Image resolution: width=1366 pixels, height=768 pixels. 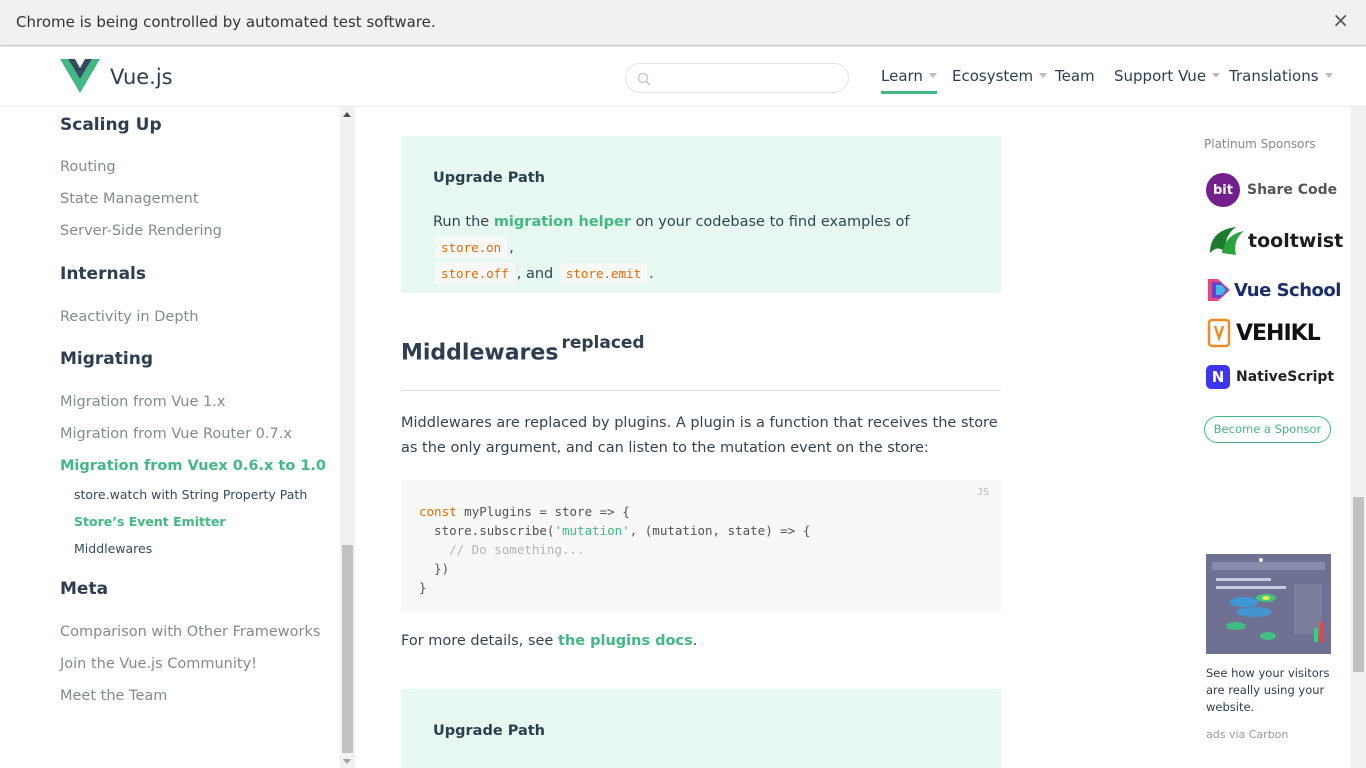 What do you see at coordinates (1292, 190) in the screenshot?
I see `sponsor-bit-label: Share Code` at bounding box center [1292, 190].